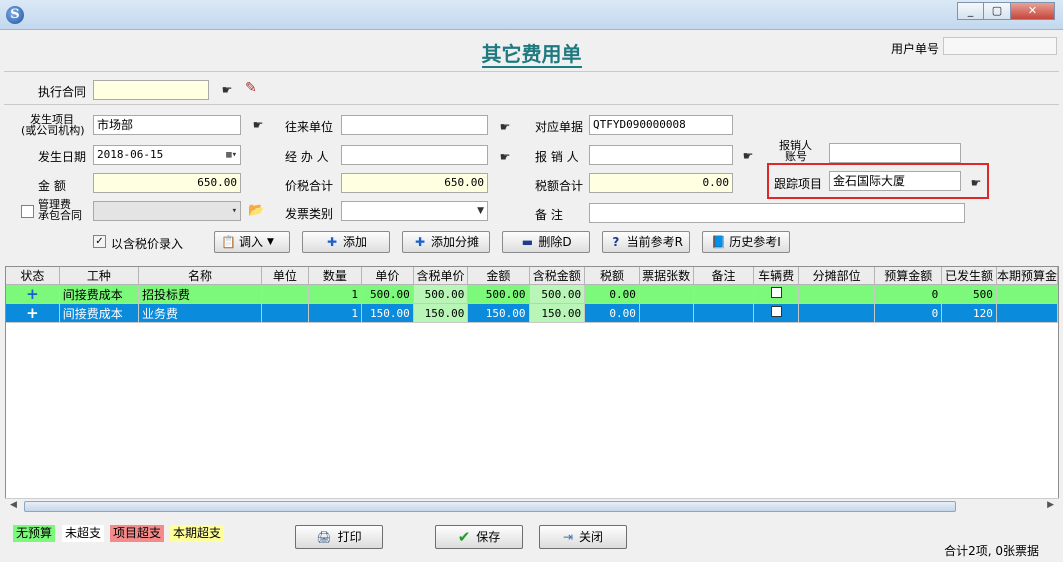 Image resolution: width=1063 pixels, height=562 pixels. Describe the element at coordinates (99, 241) in the screenshot. I see `tax-incl-checkbox: ✓` at that location.